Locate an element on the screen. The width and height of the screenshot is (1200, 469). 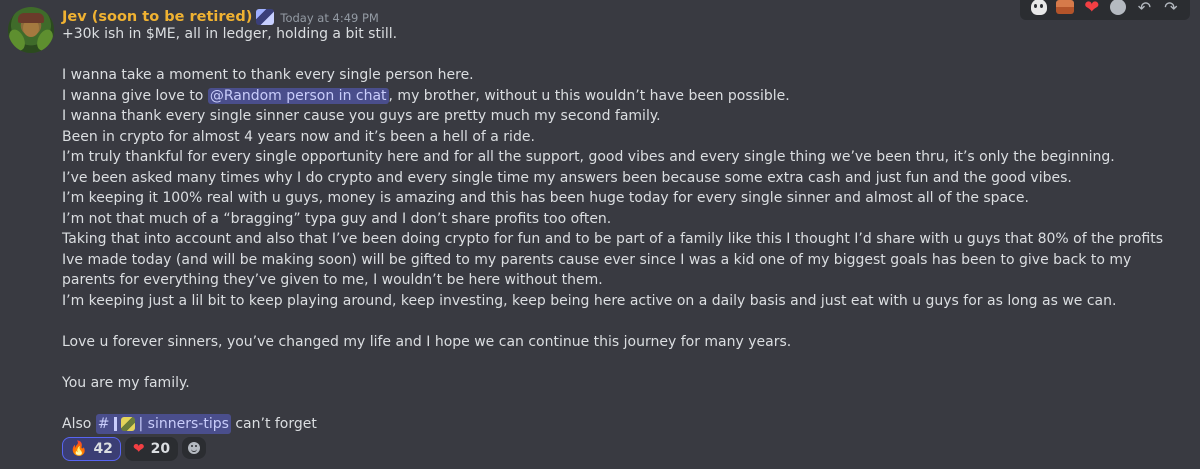
reaction-count: 42 is located at coordinates (103, 449).